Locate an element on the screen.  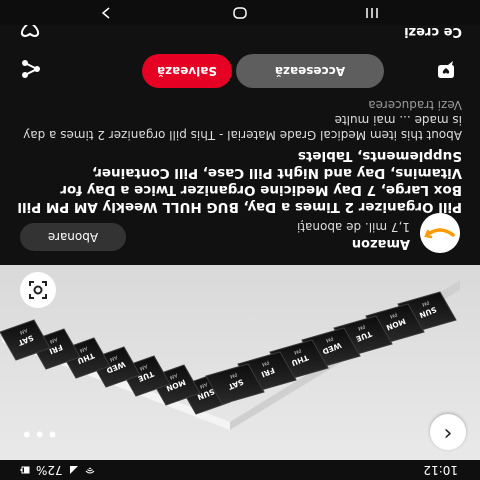
visual-search-icon is located at coordinates (38, 290).